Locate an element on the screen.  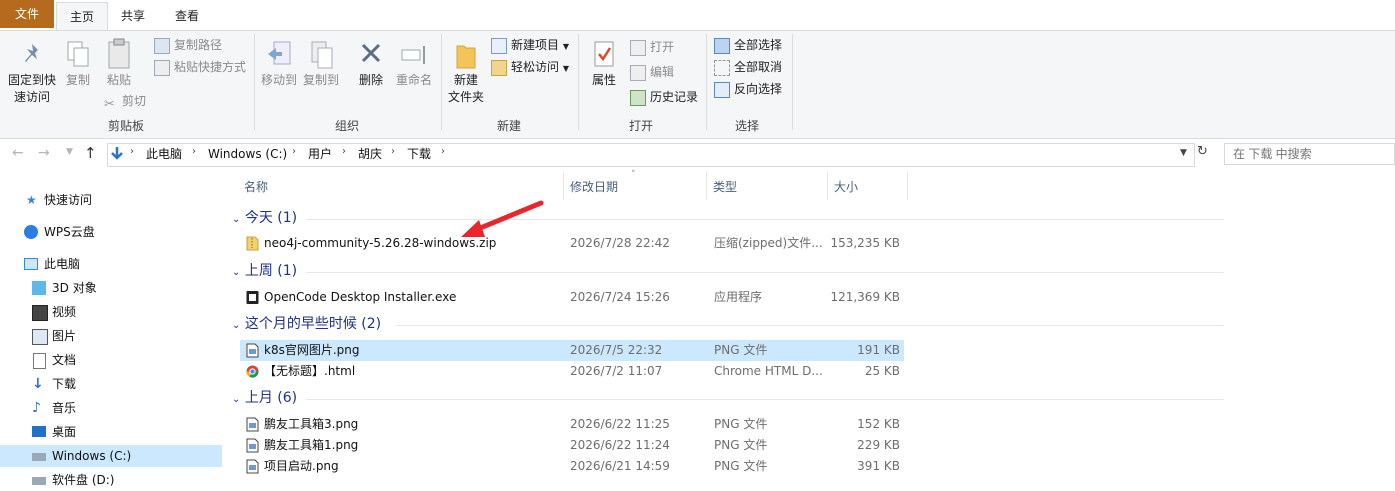
breadcrumb-downloads: 下载 is located at coordinates (419, 154).